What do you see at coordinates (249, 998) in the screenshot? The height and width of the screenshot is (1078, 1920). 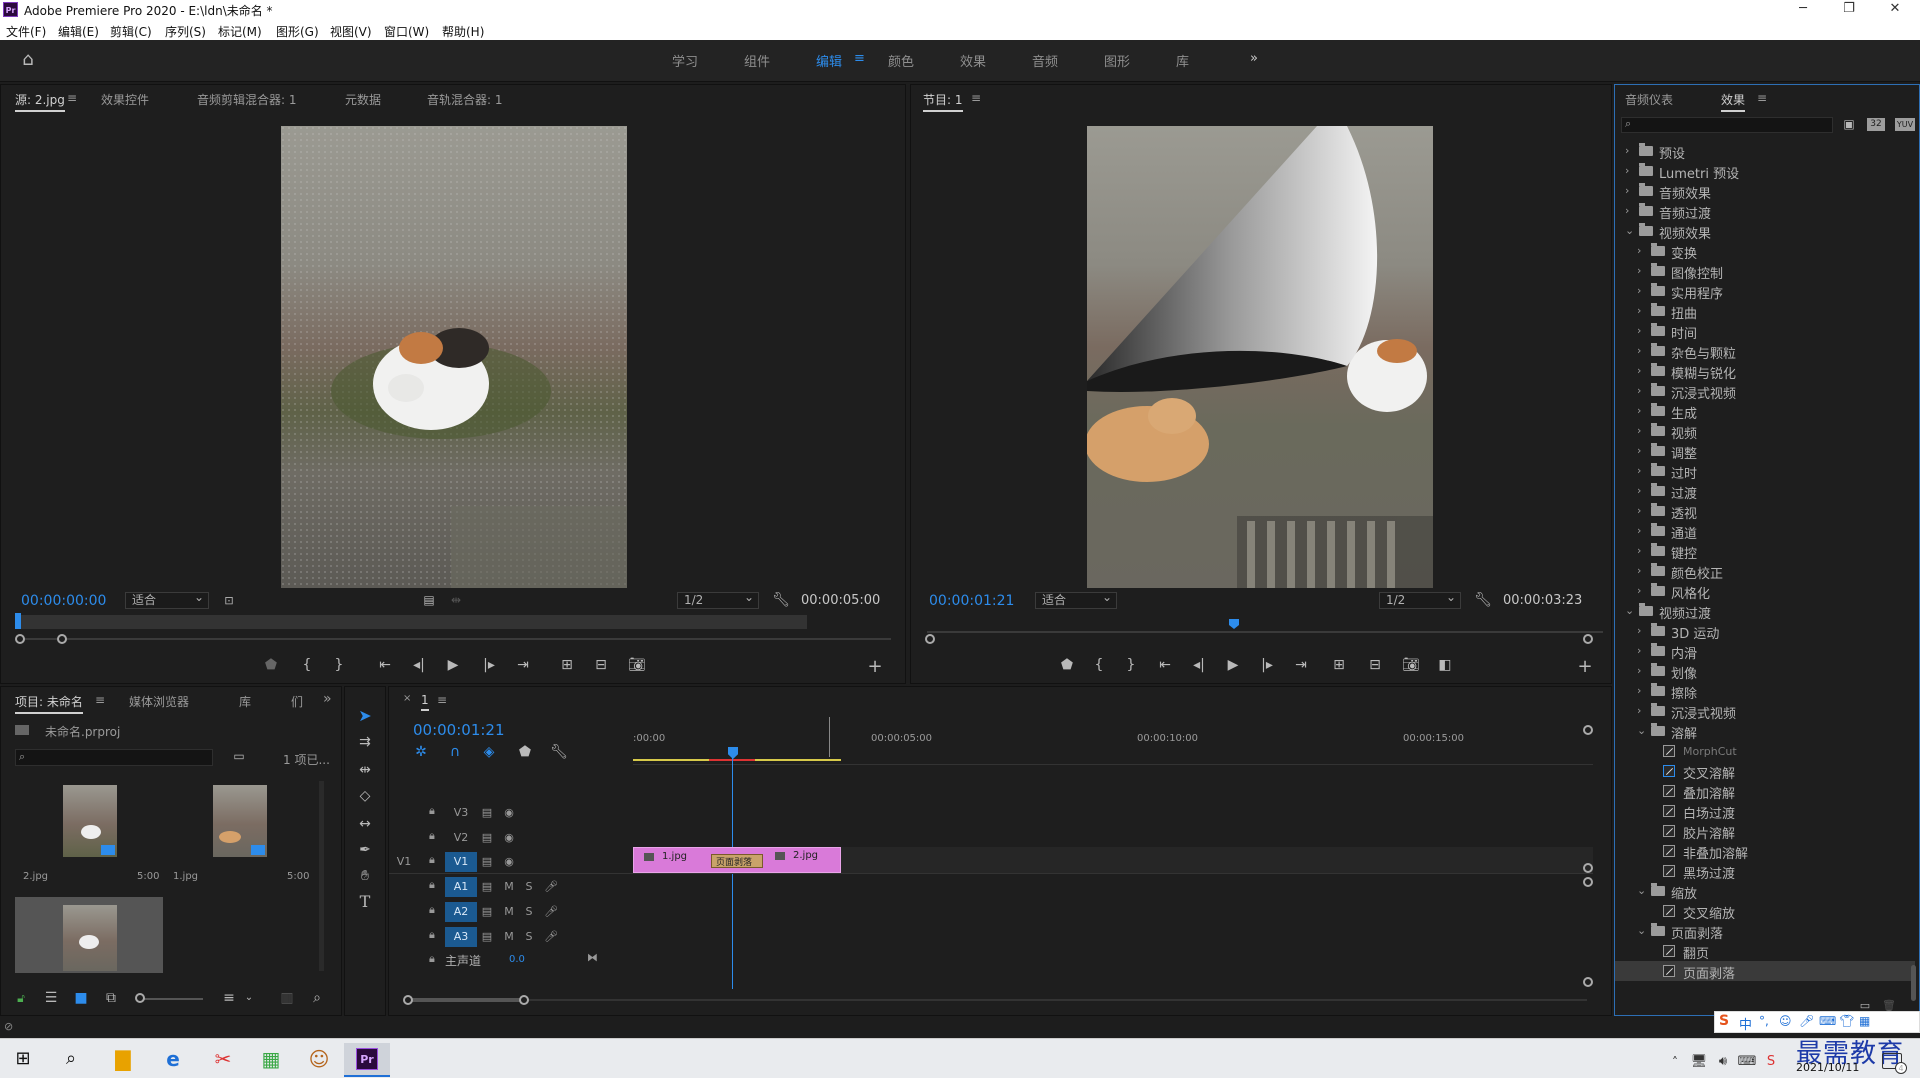 I see `sort-dropdown-icon: ⌄` at bounding box center [249, 998].